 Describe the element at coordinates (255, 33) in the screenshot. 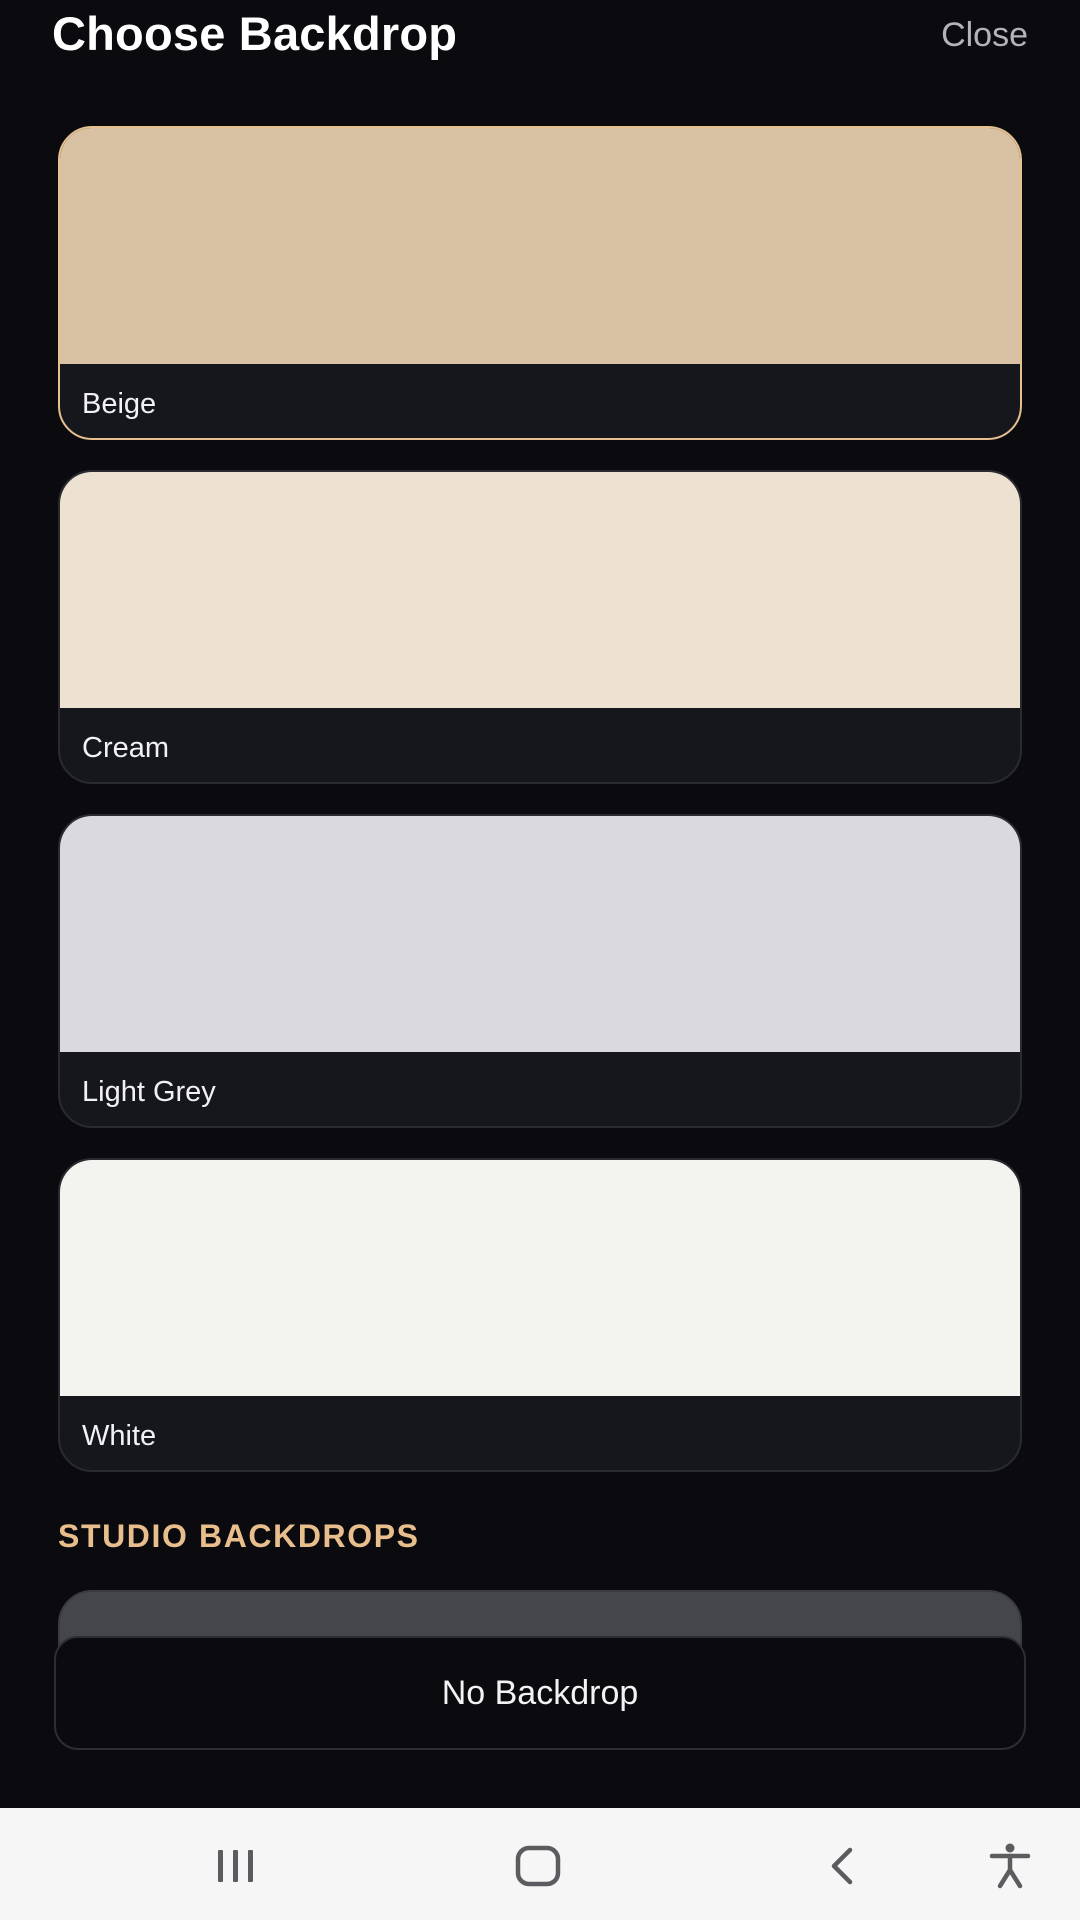

I see `page-title: Choose Backdrop` at that location.